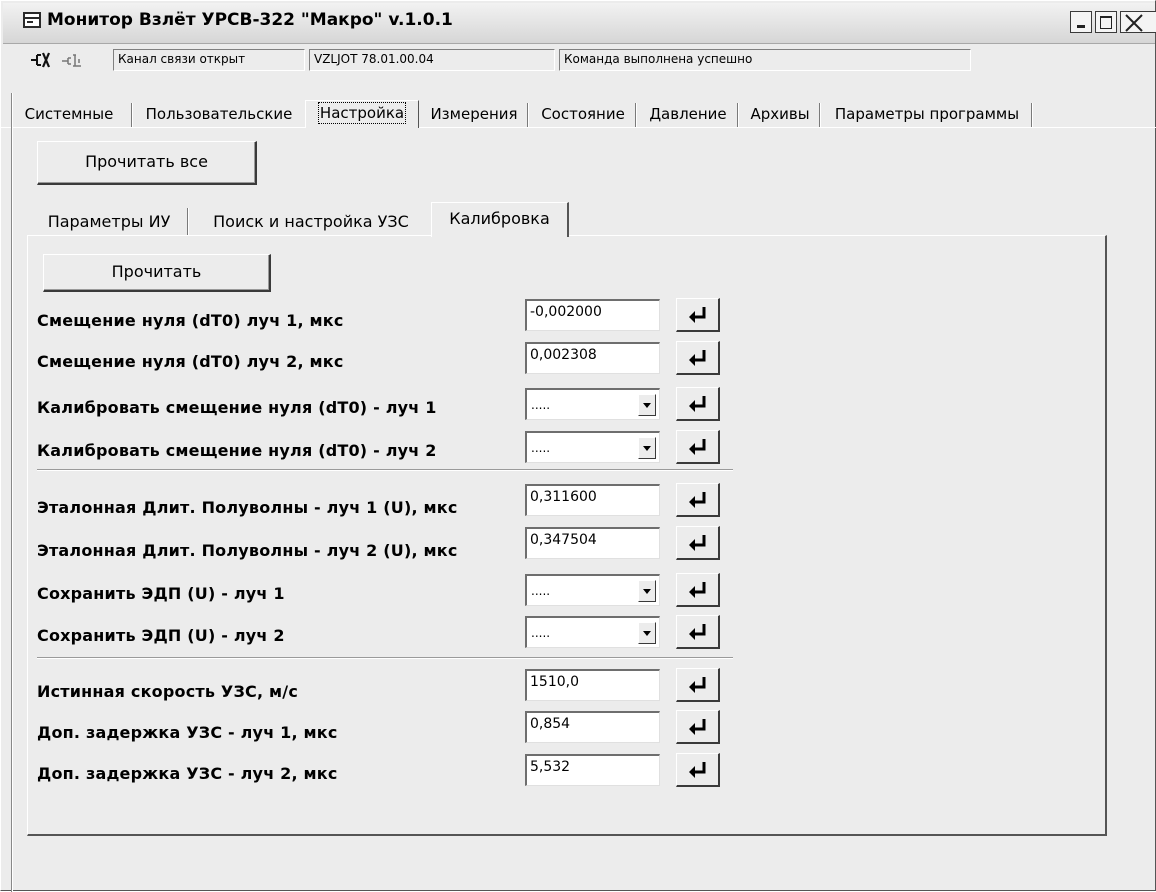 This screenshot has height=892, width=1156. What do you see at coordinates (190, 361) in the screenshot?
I see `zero-offset-beam2-label: Смещение нуля (dT0) луч 2, мкс` at bounding box center [190, 361].